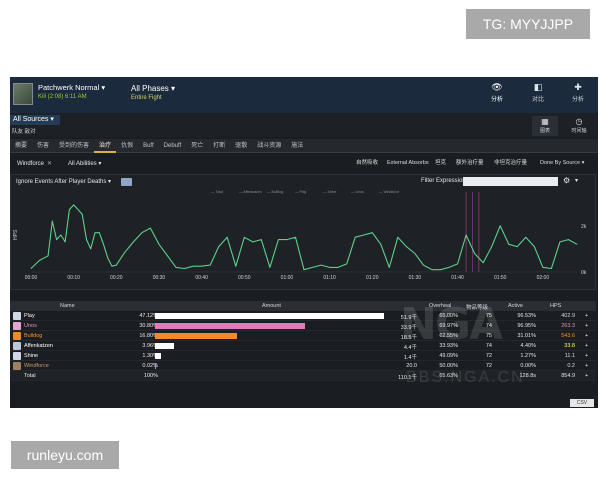  Describe the element at coordinates (127, 146) in the screenshot. I see `tab-4: 仇恨` at that location.